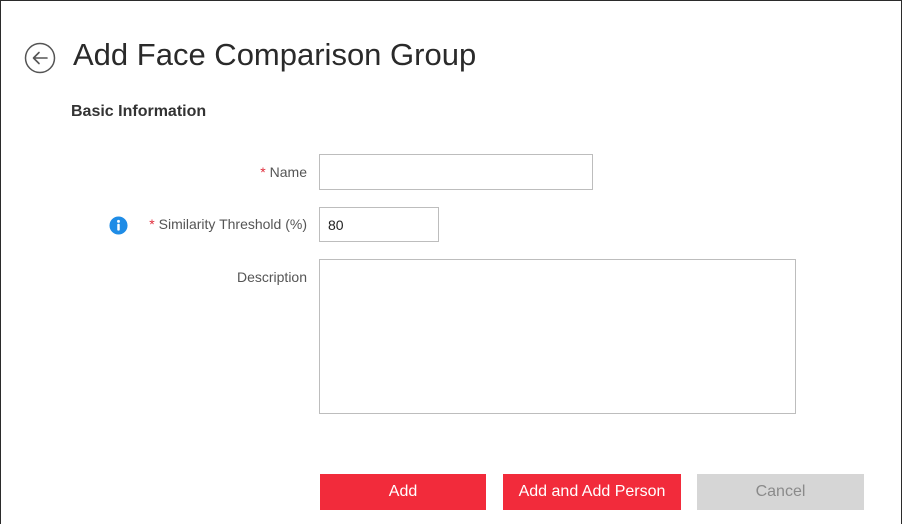 This screenshot has width=902, height=524. I want to click on name-label-text: Name, so click(288, 172).